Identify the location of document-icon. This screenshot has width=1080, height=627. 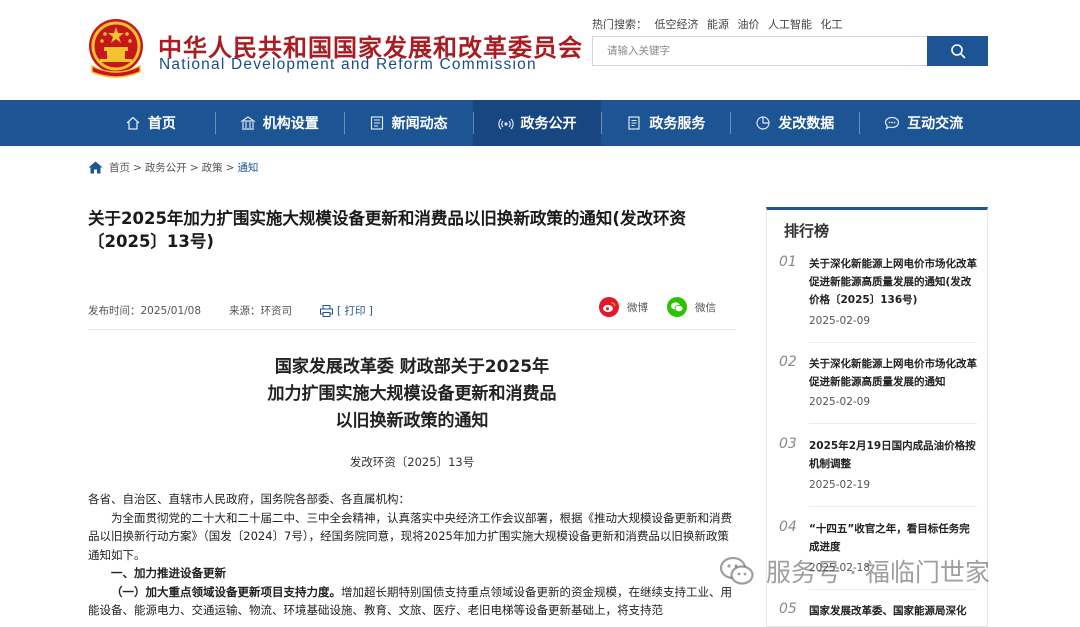
(634, 123).